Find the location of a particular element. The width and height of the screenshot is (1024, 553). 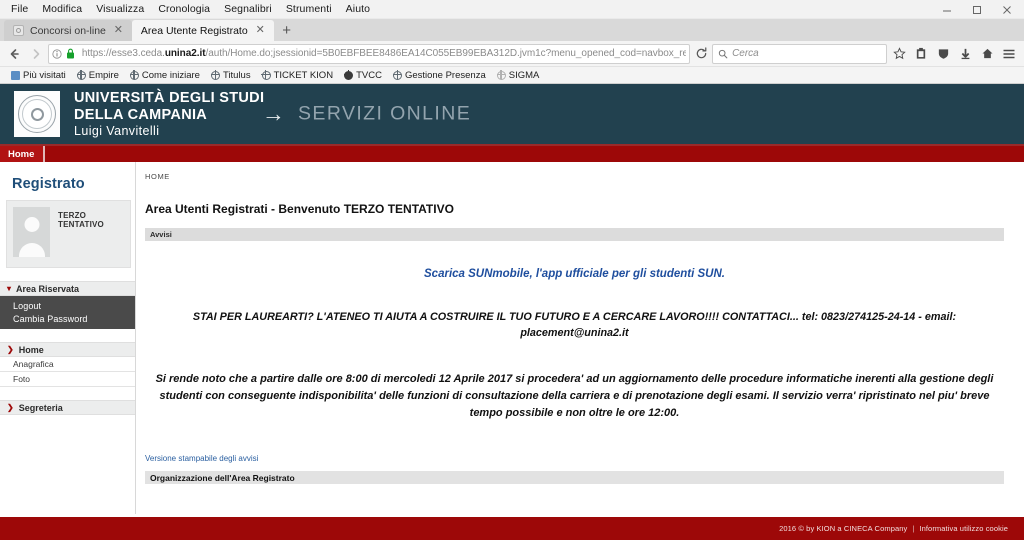

organizzazione-section-header: Organizzazione dell'Area Registrato is located at coordinates (574, 478).